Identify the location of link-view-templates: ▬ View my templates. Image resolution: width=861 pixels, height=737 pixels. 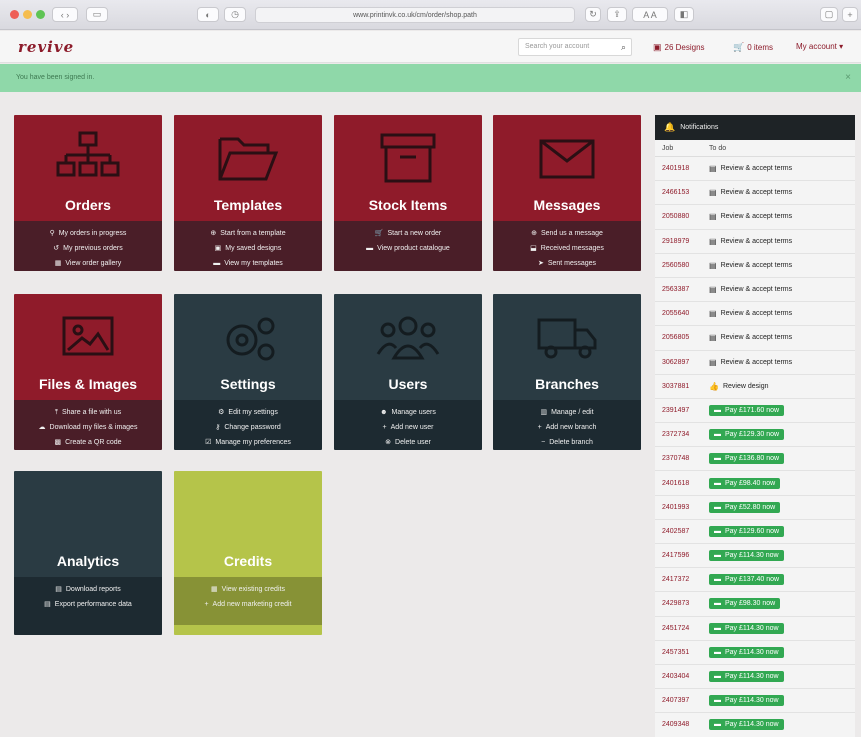
(248, 263).